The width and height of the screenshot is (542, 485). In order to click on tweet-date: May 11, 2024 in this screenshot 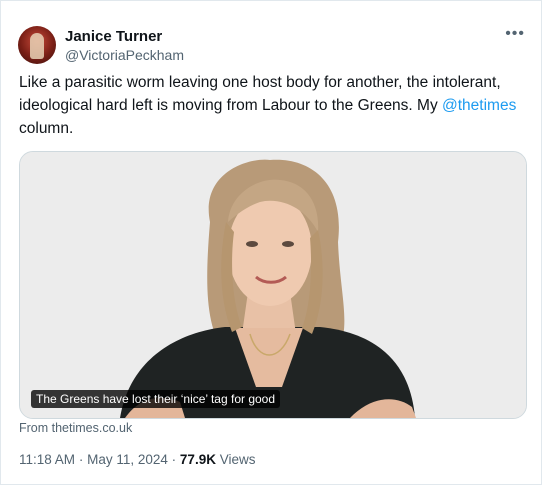, I will do `click(127, 459)`.